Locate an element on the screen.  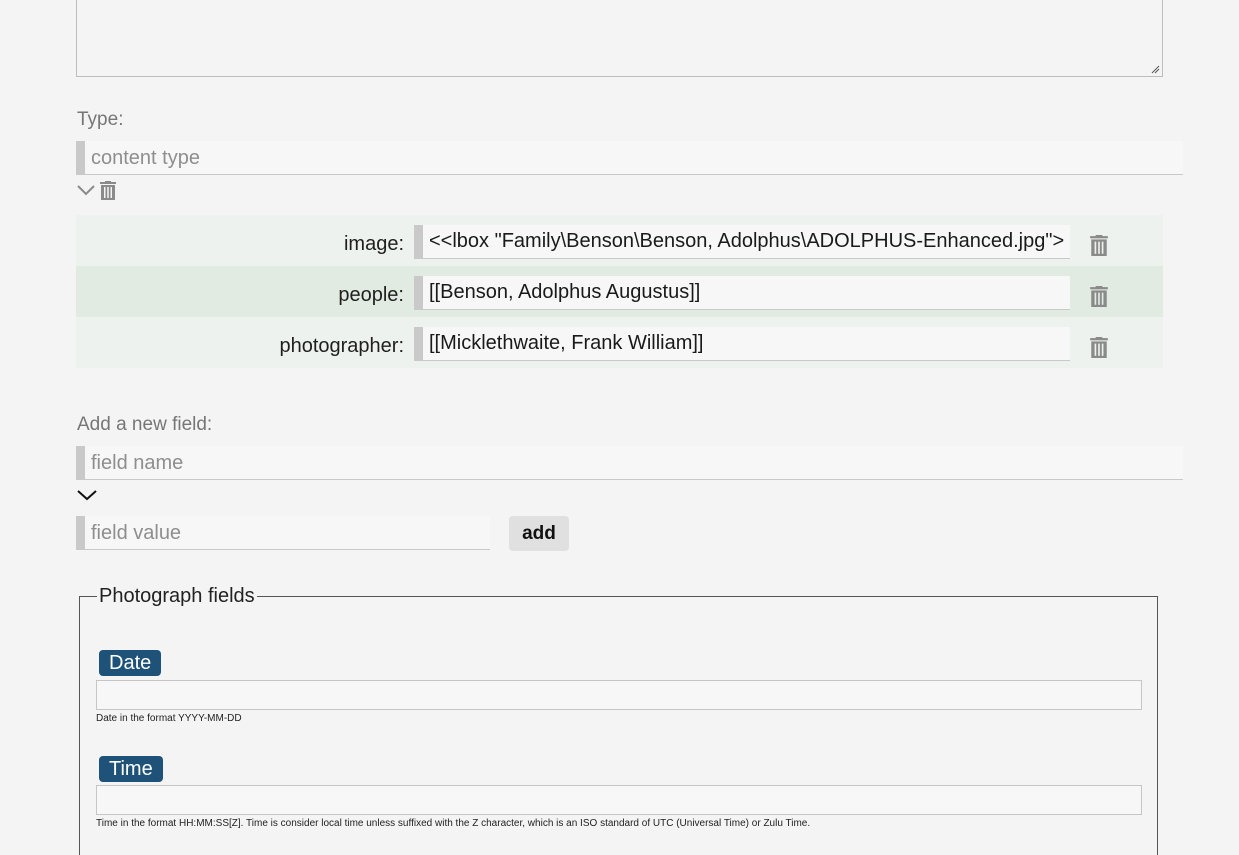
field-value-placeholder: field value is located at coordinates (136, 533).